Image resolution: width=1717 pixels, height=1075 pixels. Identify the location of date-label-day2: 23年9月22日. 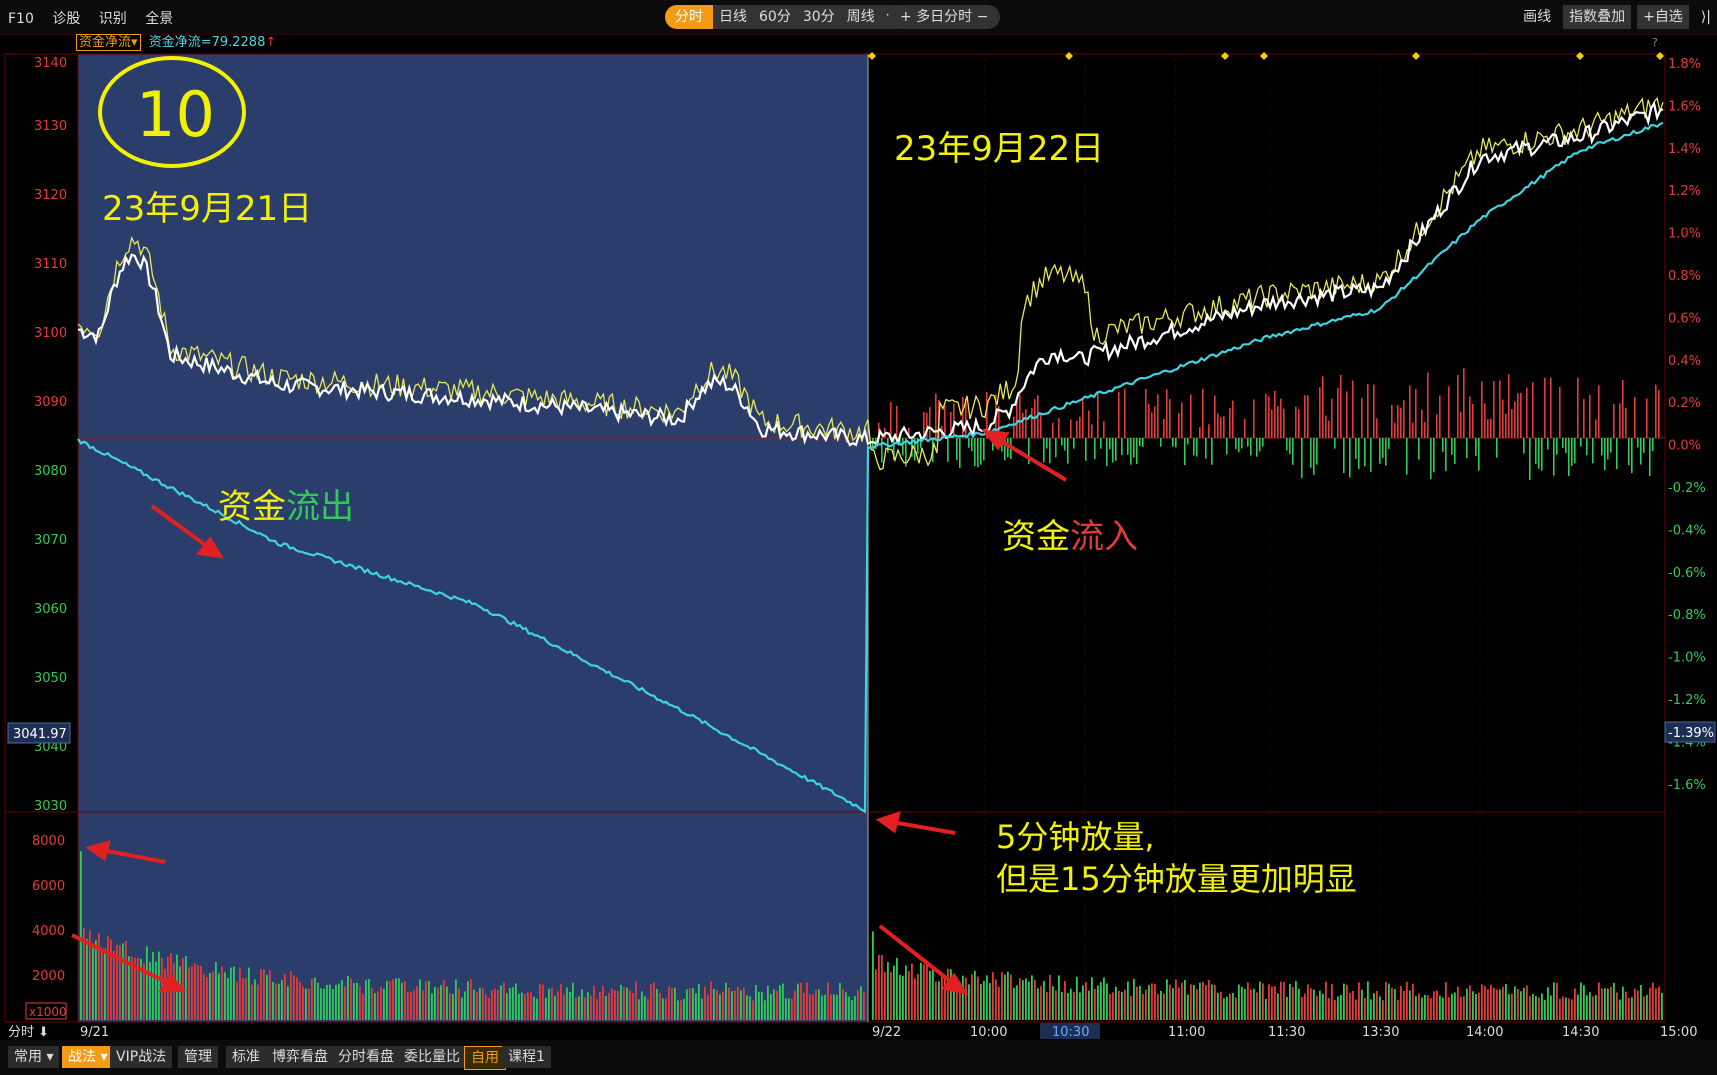
(999, 149).